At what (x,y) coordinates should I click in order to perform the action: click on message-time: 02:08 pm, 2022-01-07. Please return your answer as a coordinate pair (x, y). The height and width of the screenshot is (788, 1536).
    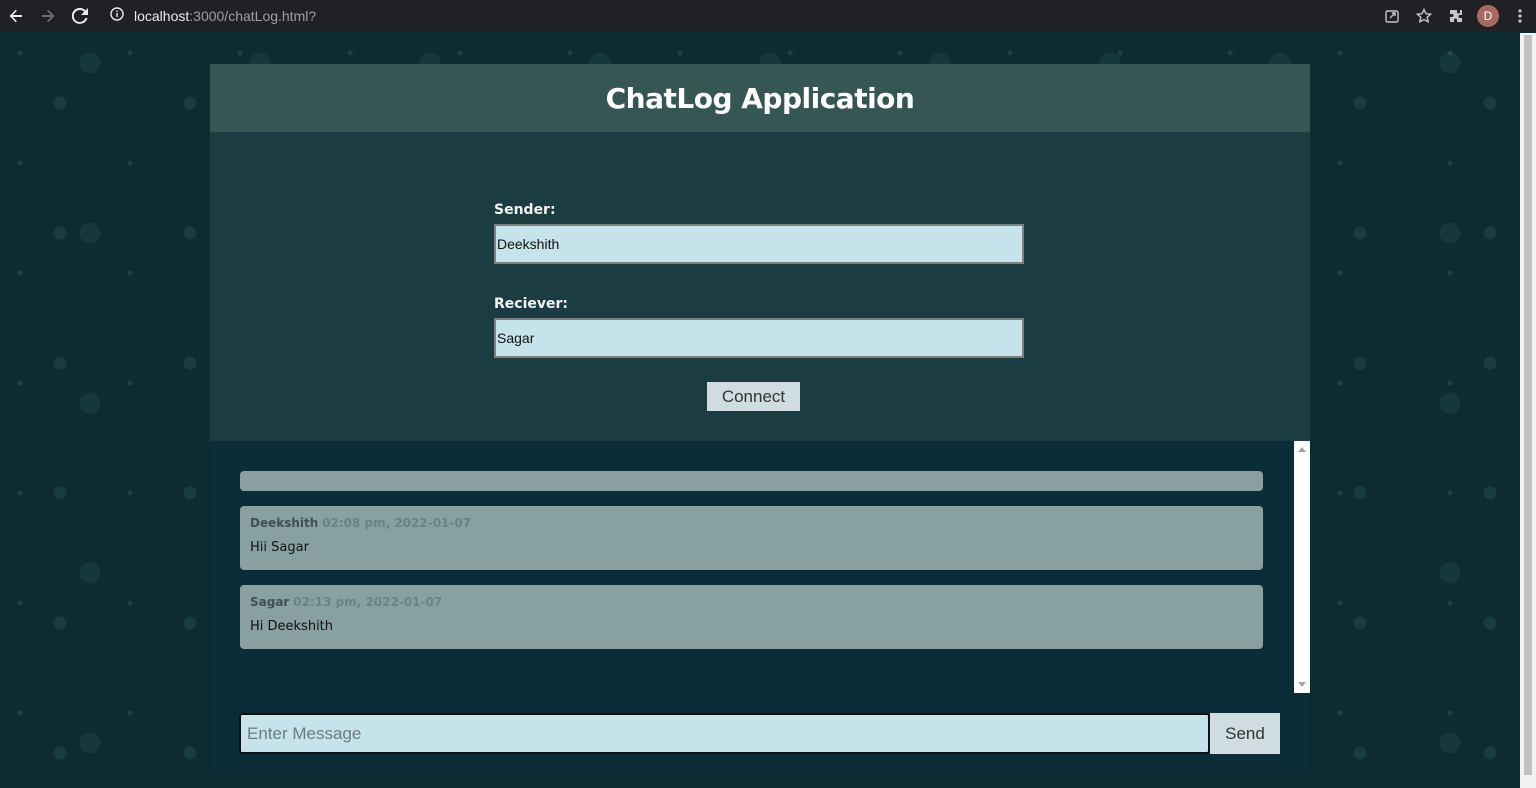
    Looking at the image, I should click on (397, 523).